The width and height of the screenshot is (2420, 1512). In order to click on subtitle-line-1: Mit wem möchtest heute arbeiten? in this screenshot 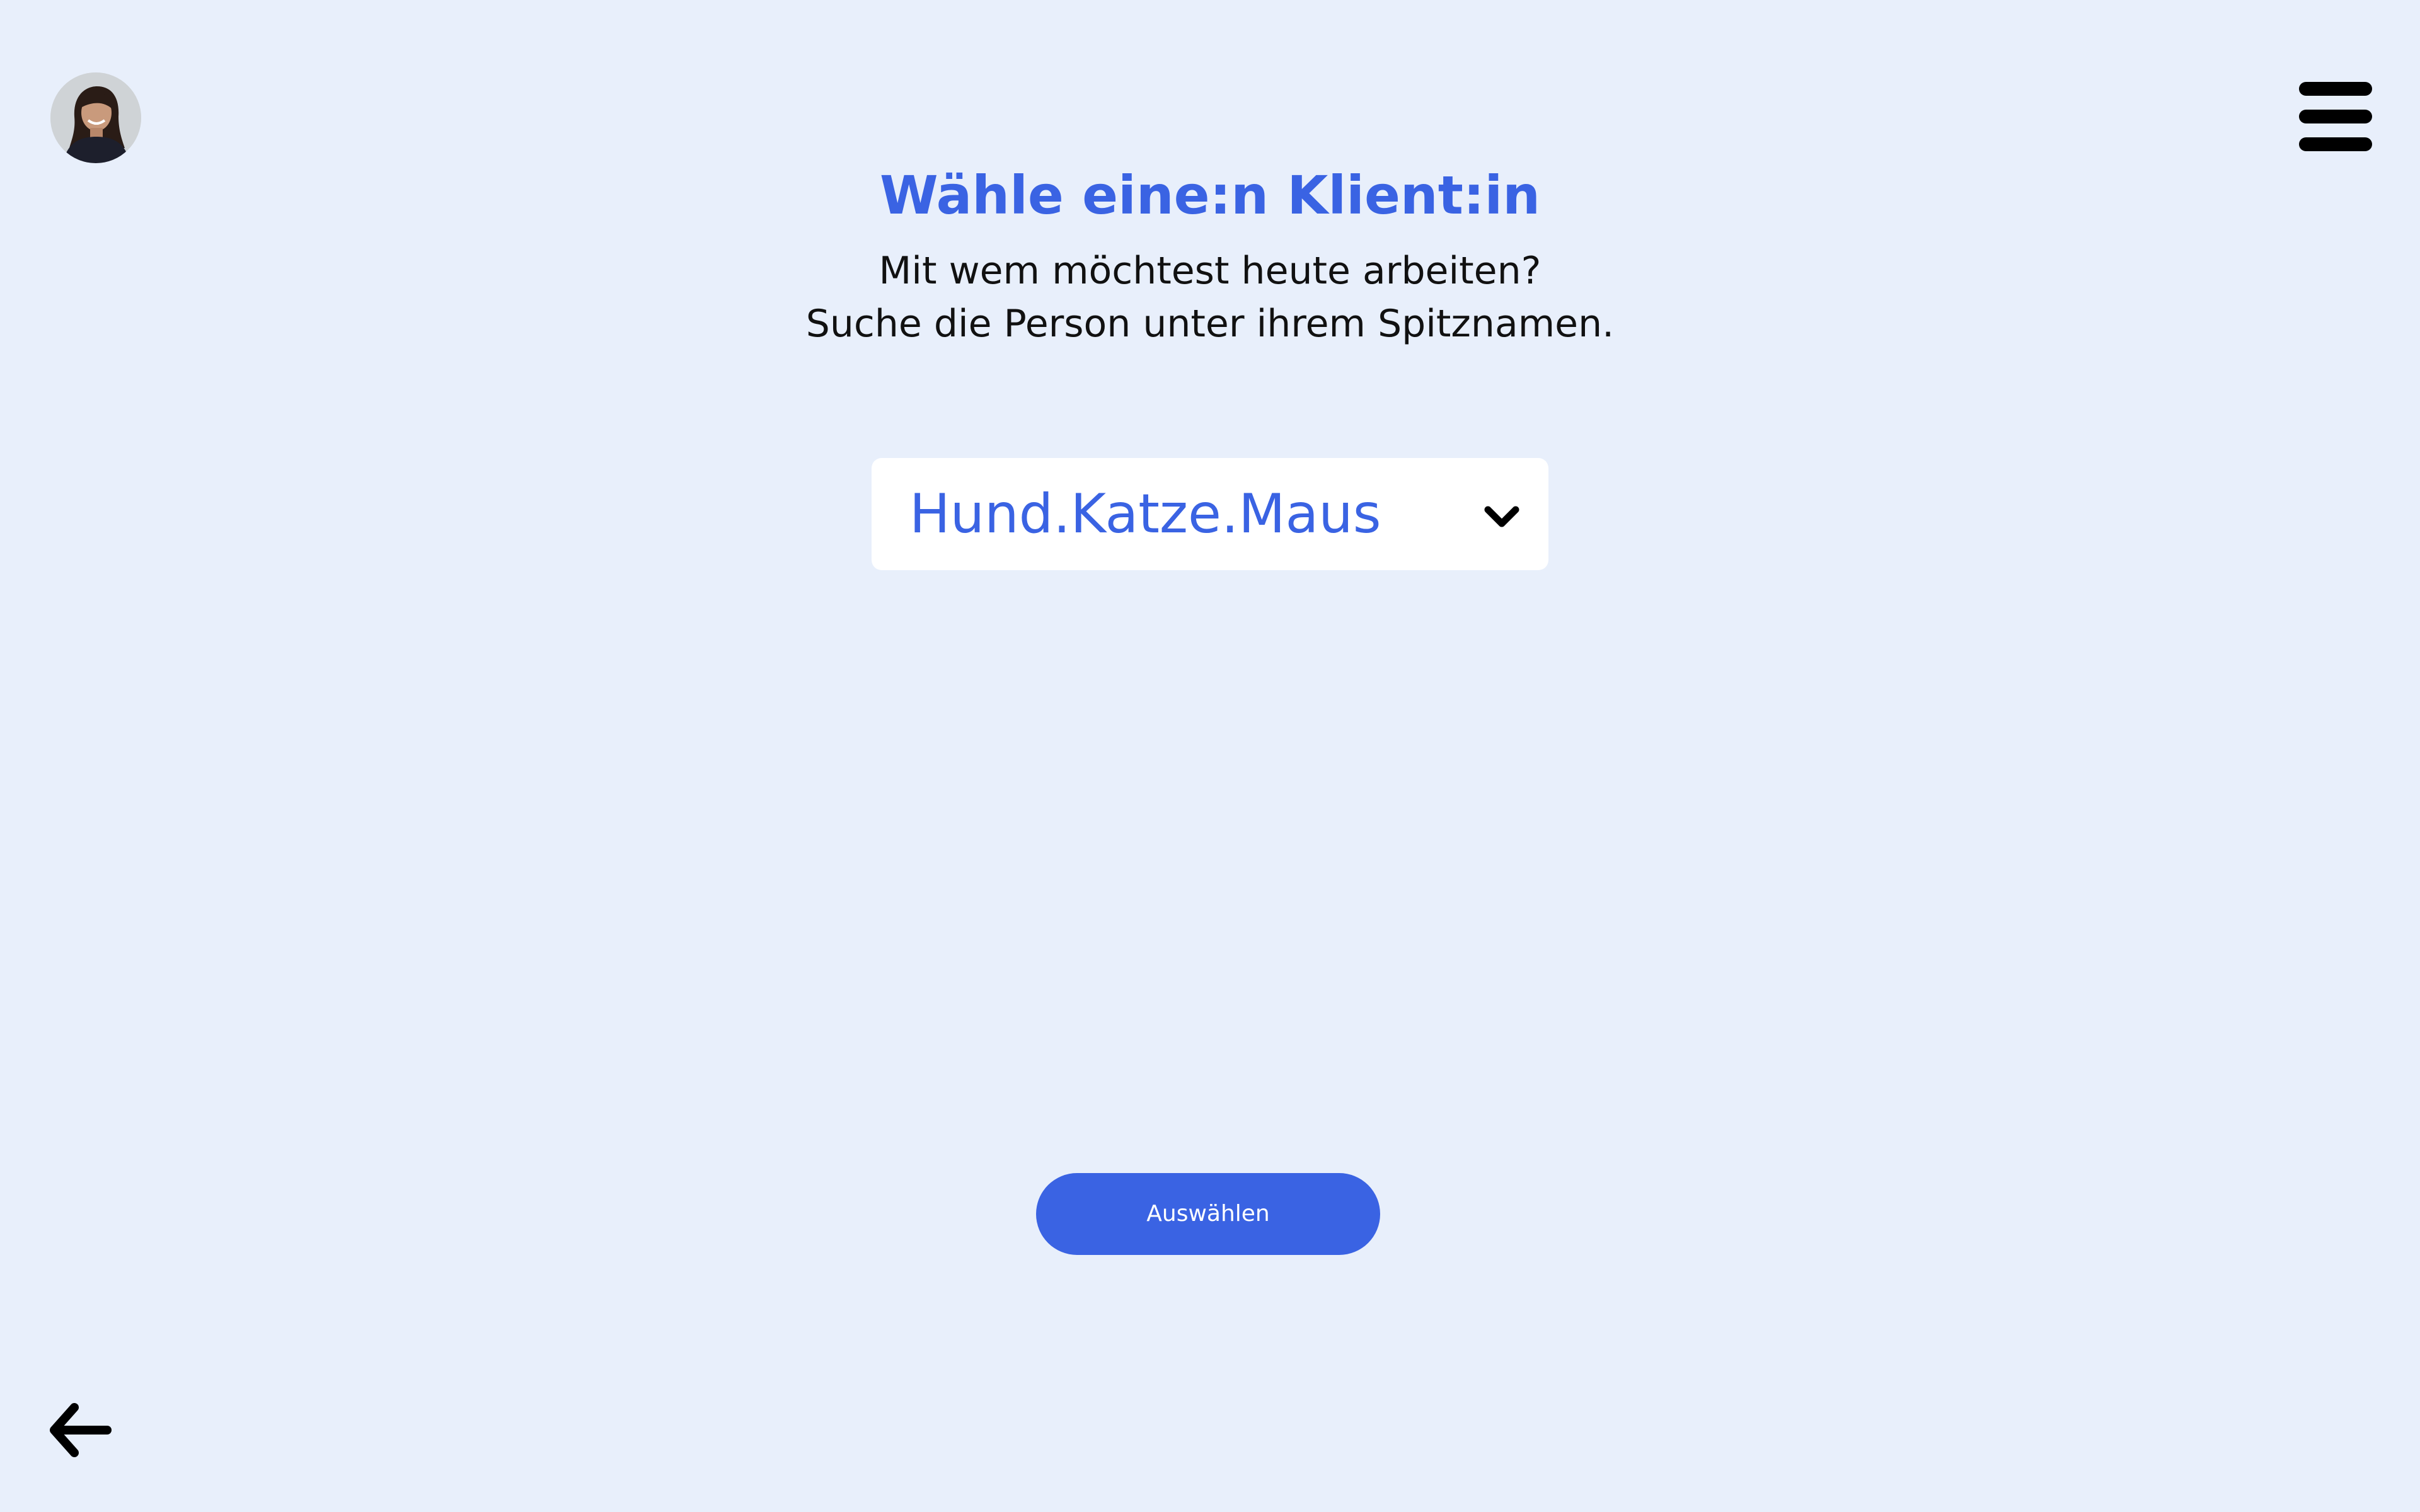, I will do `click(1210, 271)`.